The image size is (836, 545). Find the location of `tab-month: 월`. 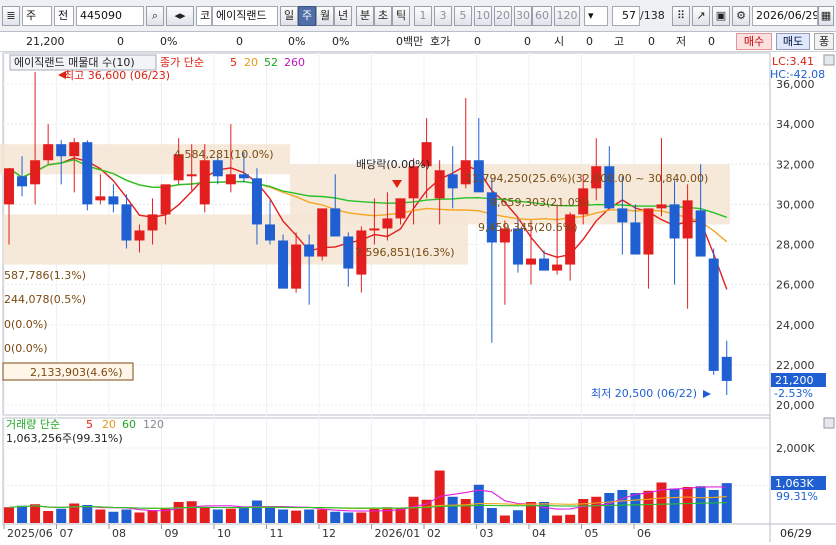

tab-month: 월 is located at coordinates (325, 16).